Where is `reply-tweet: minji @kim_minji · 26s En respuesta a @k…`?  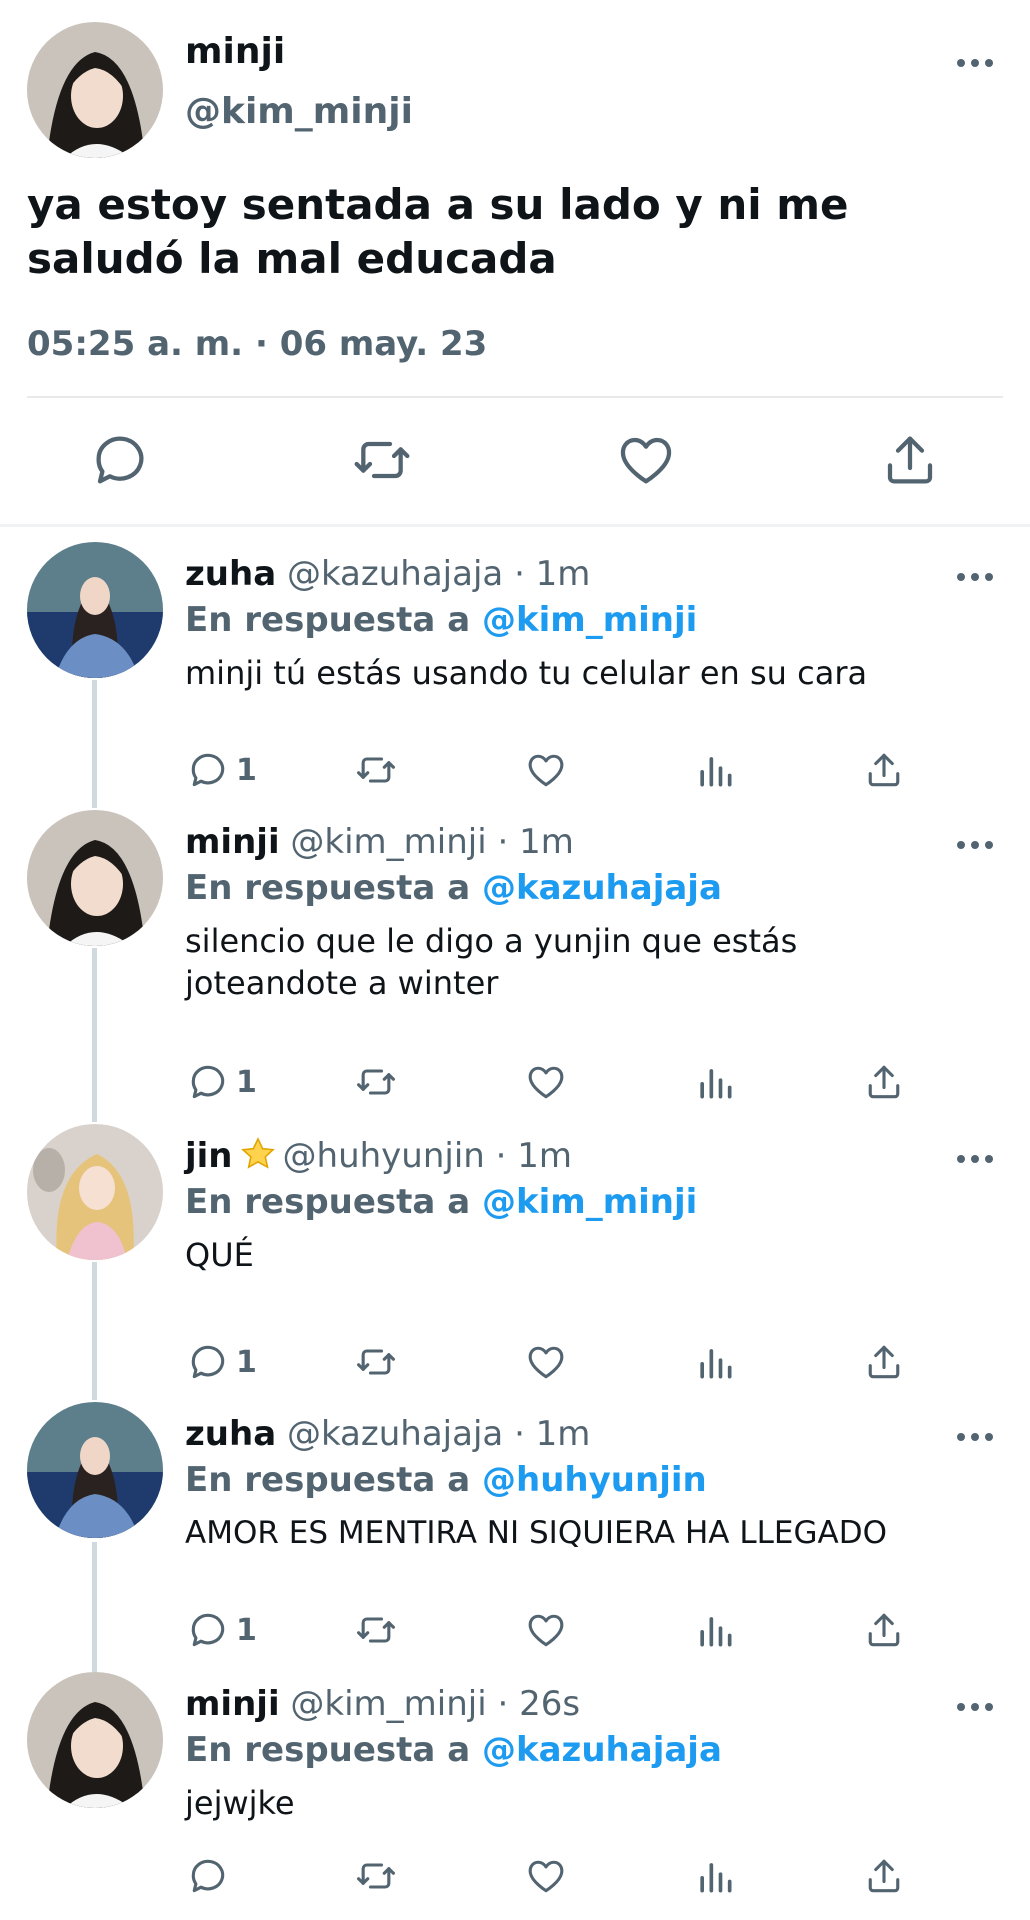 reply-tweet: minji @kim_minji · 26s En respuesta a @k… is located at coordinates (515, 1787).